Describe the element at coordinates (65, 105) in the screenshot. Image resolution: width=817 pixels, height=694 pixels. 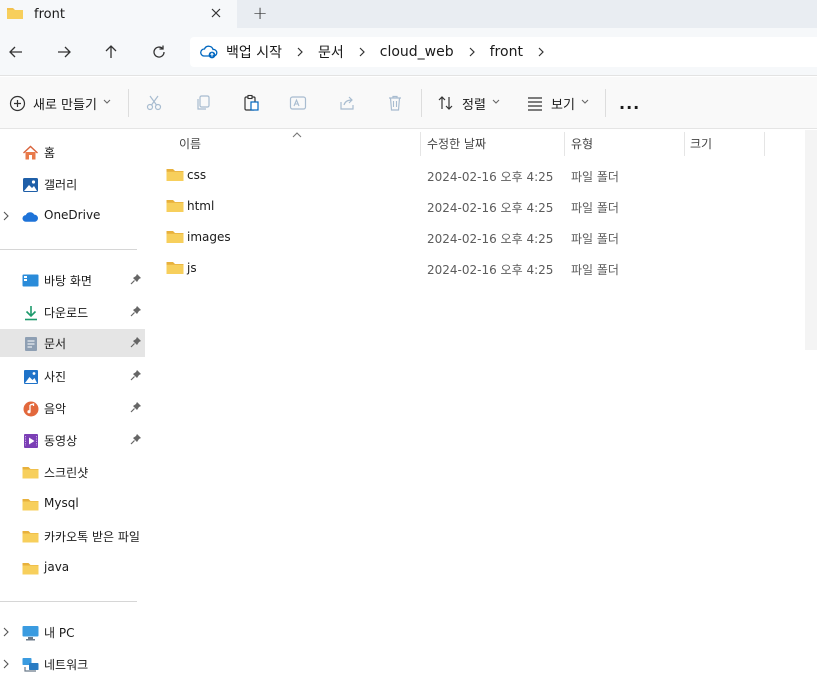
I see `new-button-label: 새로 만들기` at that location.